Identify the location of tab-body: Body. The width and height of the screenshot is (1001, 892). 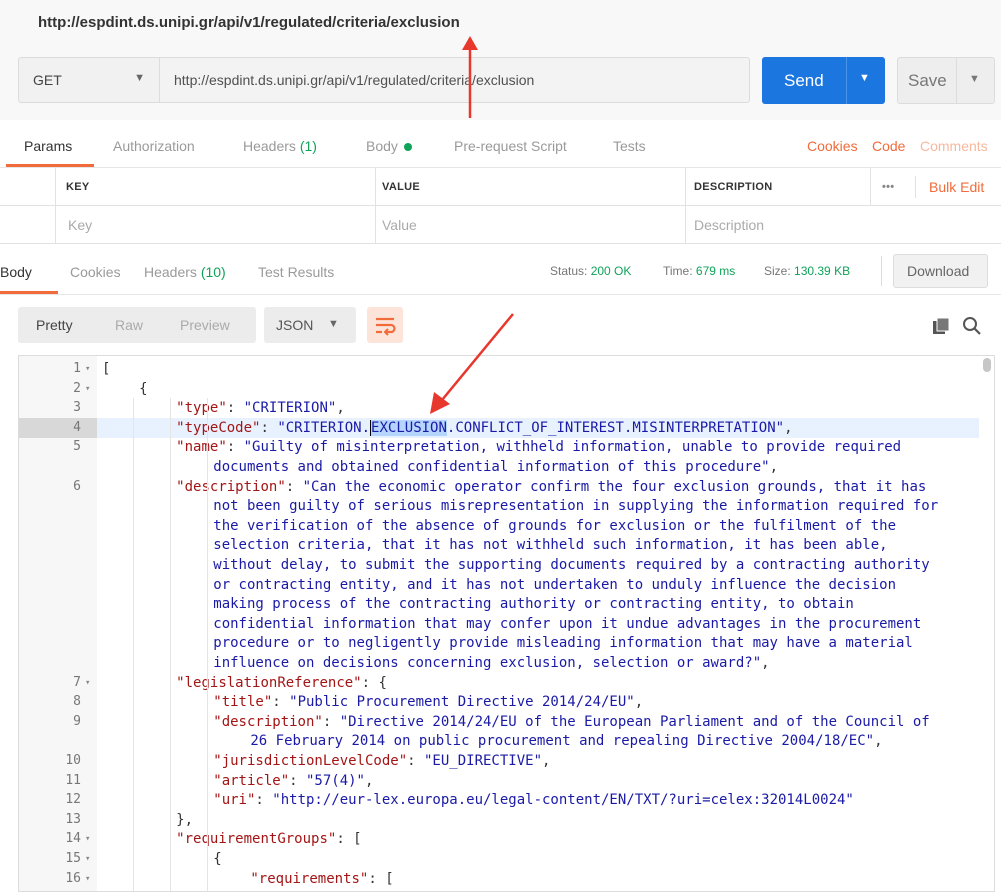
(389, 146).